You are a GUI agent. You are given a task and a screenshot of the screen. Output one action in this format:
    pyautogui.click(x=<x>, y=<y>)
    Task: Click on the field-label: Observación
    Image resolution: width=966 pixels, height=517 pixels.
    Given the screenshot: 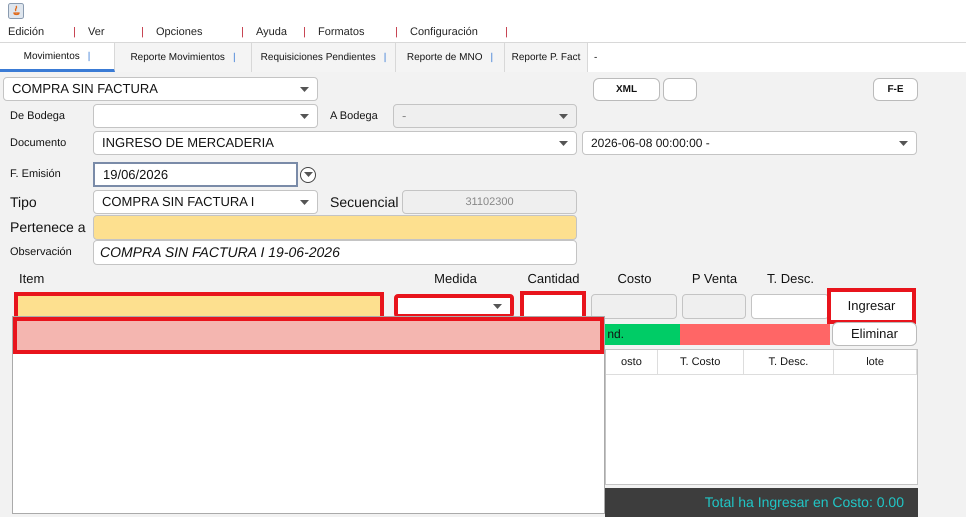 What is the action you would take?
    pyautogui.click(x=41, y=252)
    